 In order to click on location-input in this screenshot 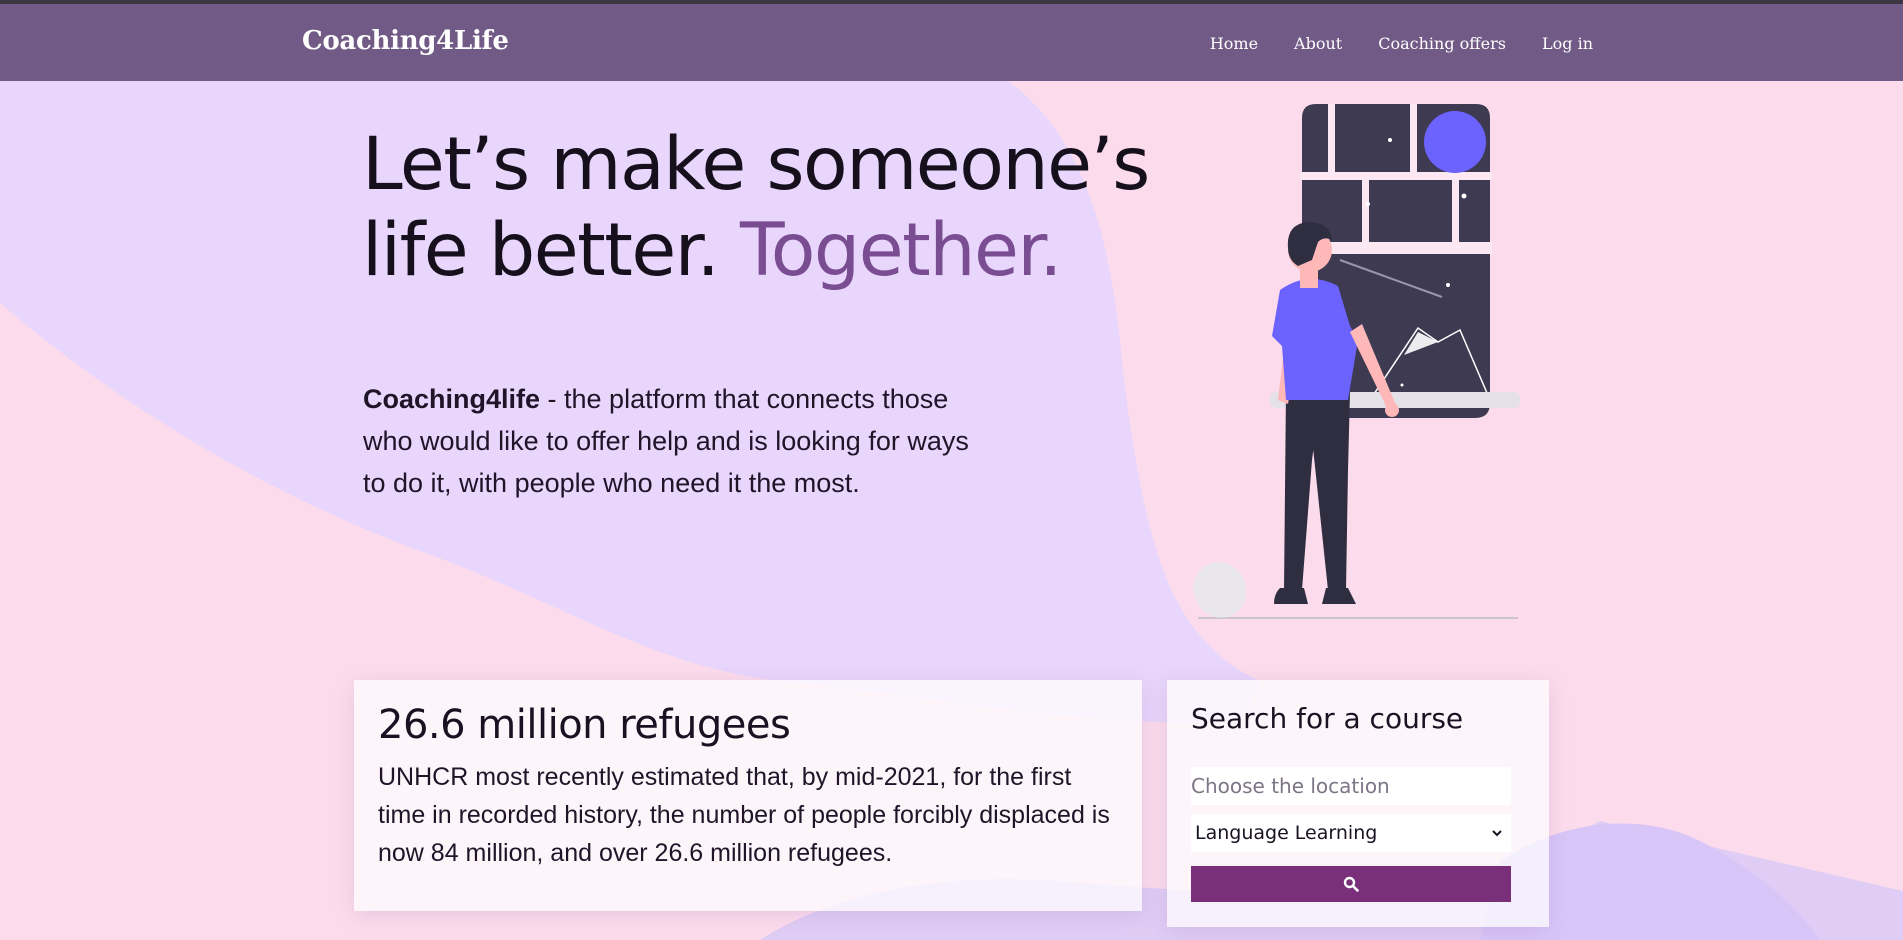, I will do `click(1351, 786)`.